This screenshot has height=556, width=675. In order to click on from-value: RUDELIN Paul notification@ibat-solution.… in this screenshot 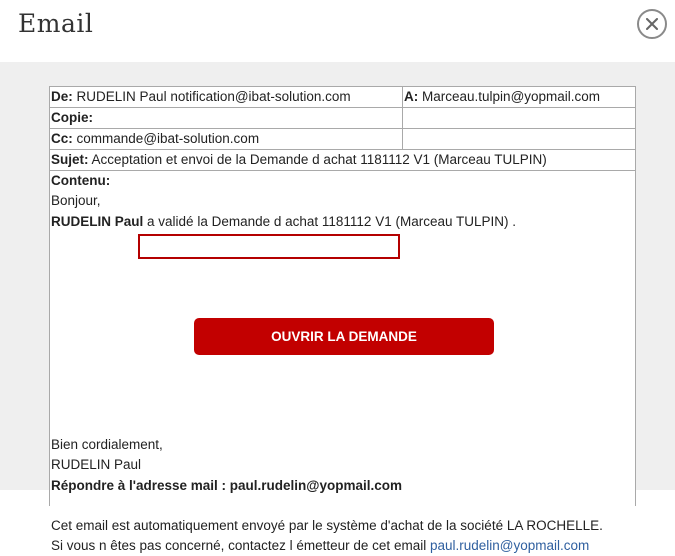, I will do `click(213, 96)`.